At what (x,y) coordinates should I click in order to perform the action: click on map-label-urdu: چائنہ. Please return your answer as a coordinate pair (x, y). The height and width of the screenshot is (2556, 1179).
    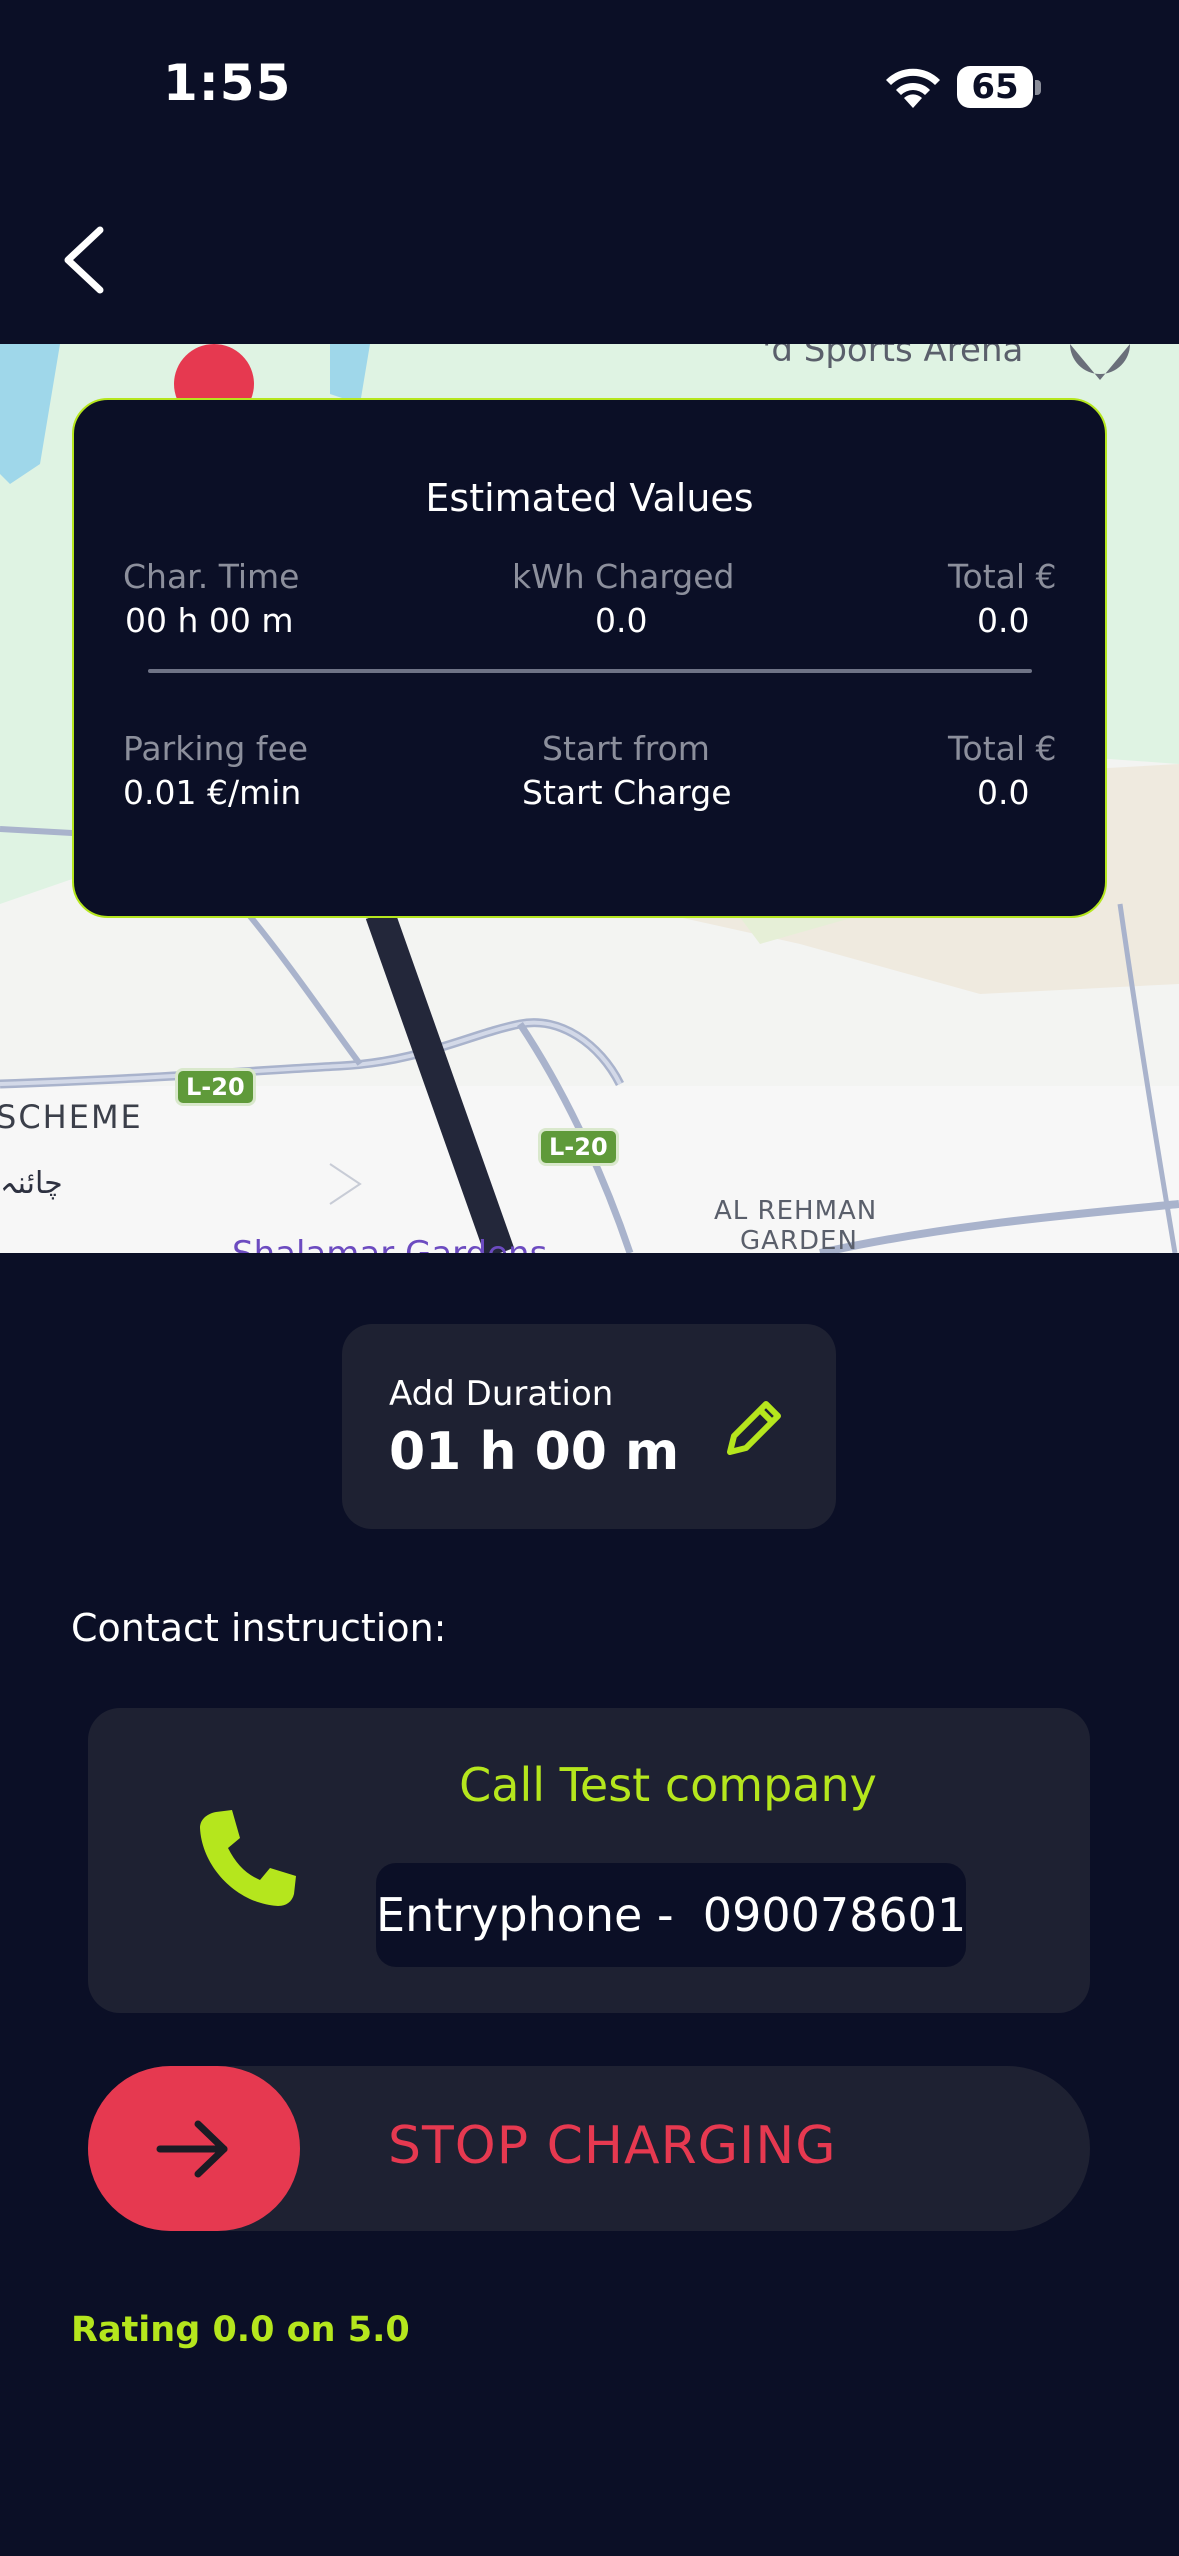
    Looking at the image, I should click on (31, 1183).